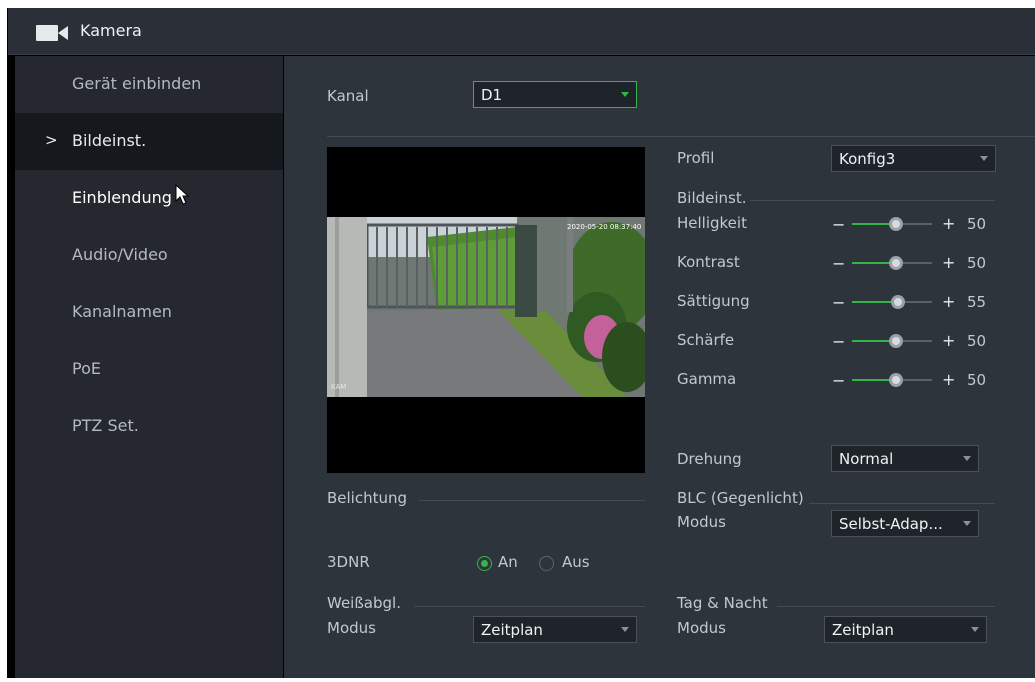 This screenshot has height=682, width=1035. Describe the element at coordinates (364, 603) in the screenshot. I see `white-balance-section-title: Weißabgl.` at that location.